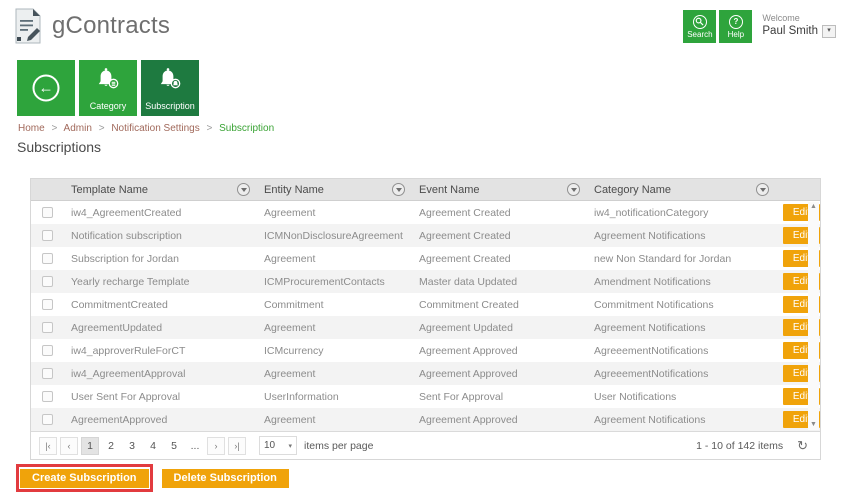 The width and height of the screenshot is (850, 499). I want to click on breadcrumb-notification-settings: Notification Settings, so click(155, 128).